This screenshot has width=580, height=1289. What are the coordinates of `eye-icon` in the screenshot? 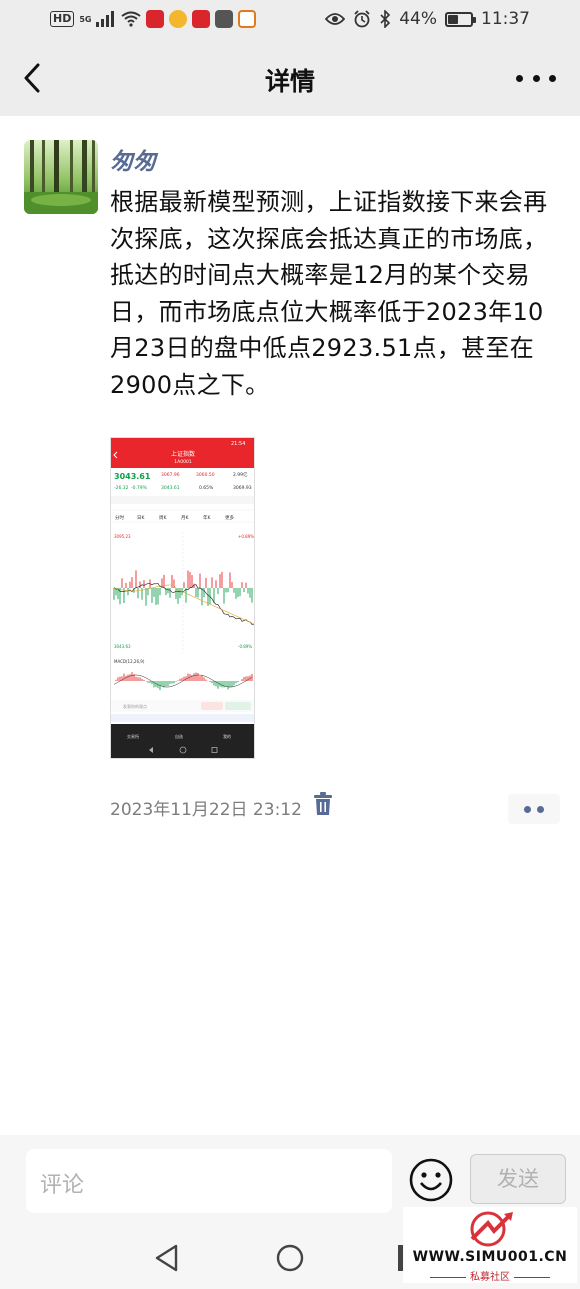 It's located at (335, 19).